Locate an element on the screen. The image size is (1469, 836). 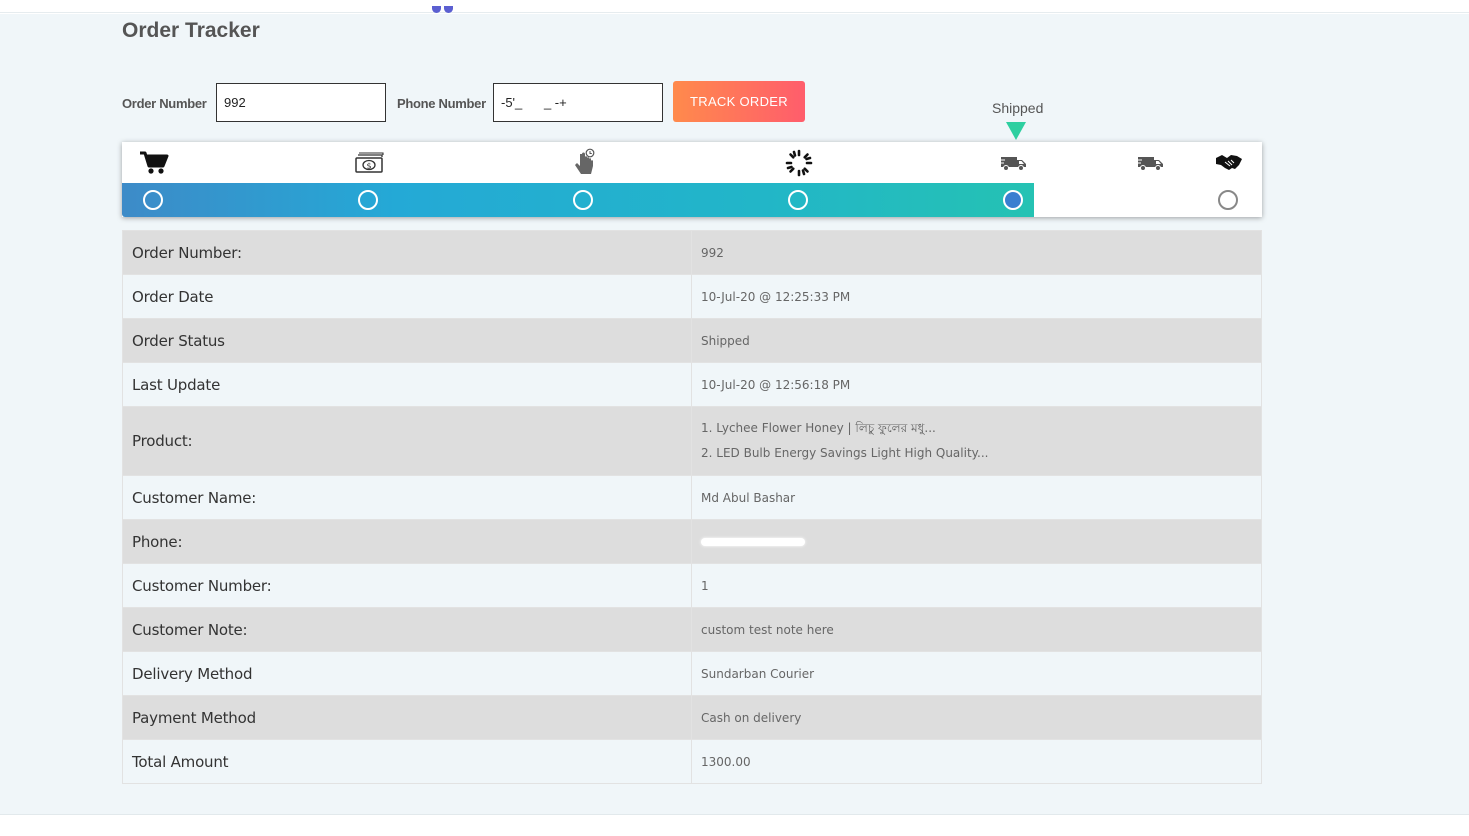
row-label: Payment Method is located at coordinates (407, 717).